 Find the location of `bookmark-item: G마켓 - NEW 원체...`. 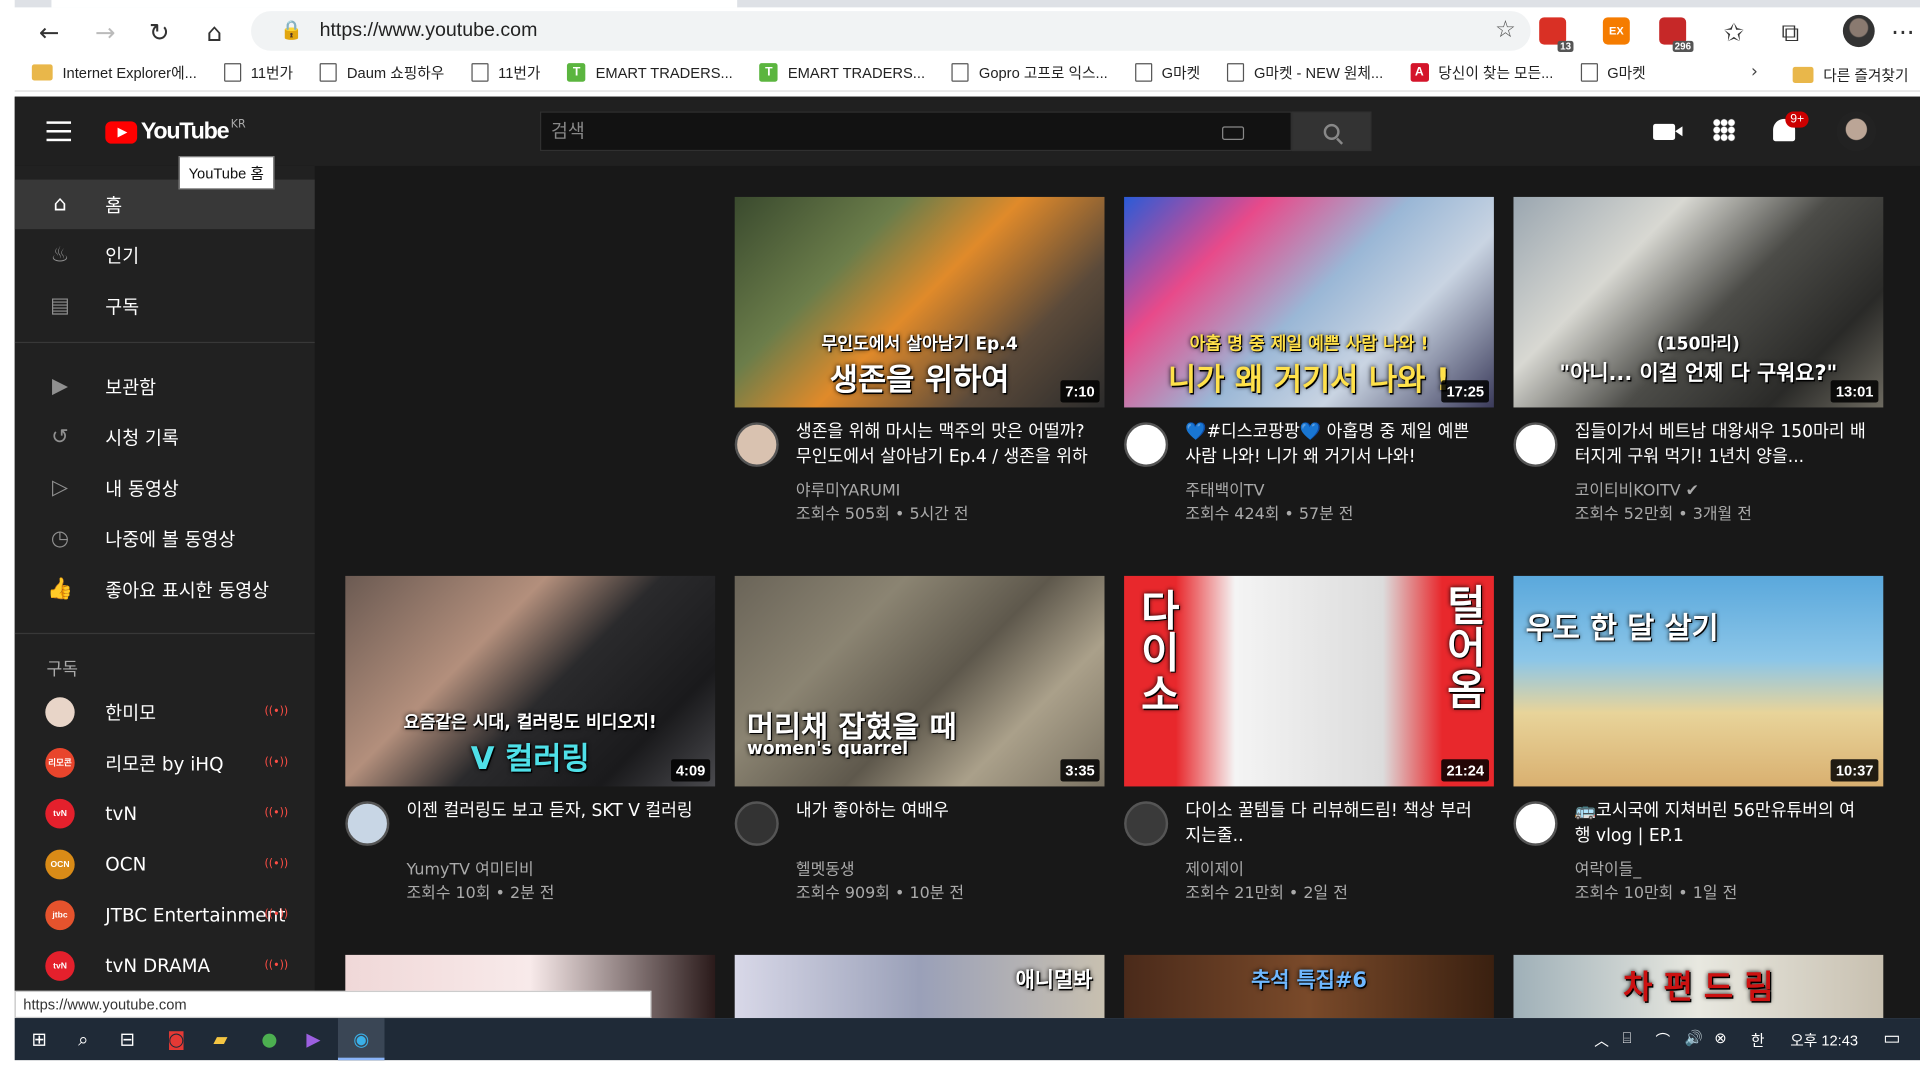

bookmark-item: G마켓 - NEW 원체... is located at coordinates (1305, 72).